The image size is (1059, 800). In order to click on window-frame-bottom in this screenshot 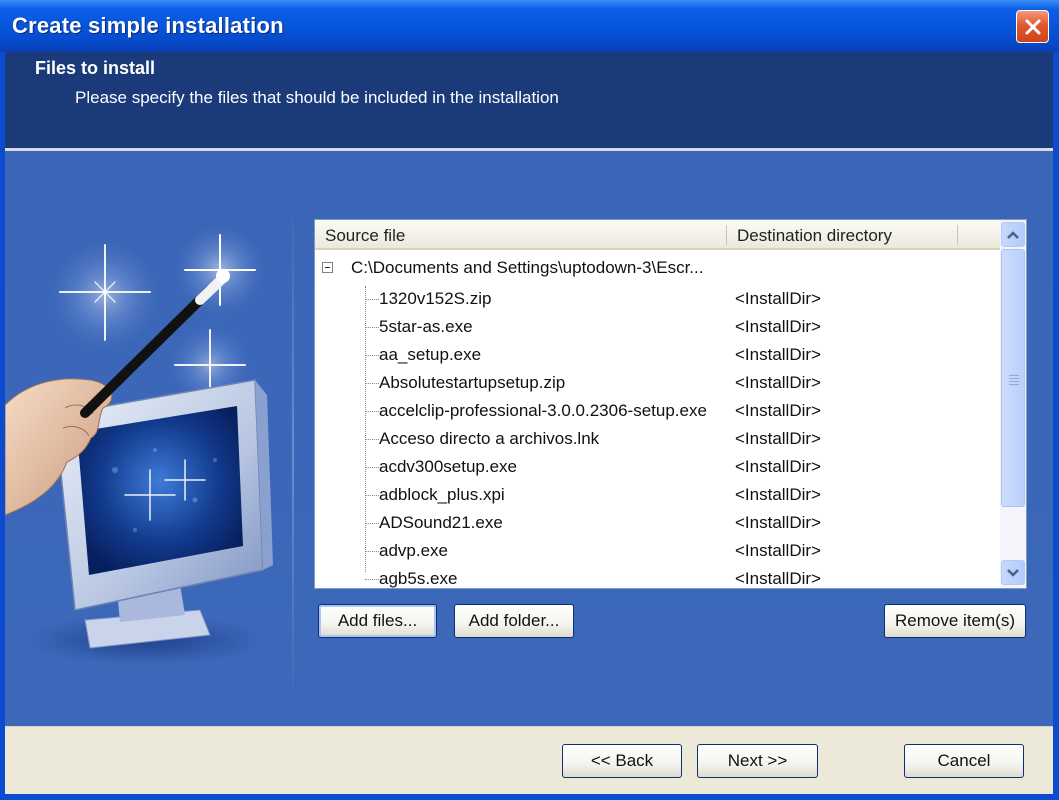, I will do `click(529, 797)`.